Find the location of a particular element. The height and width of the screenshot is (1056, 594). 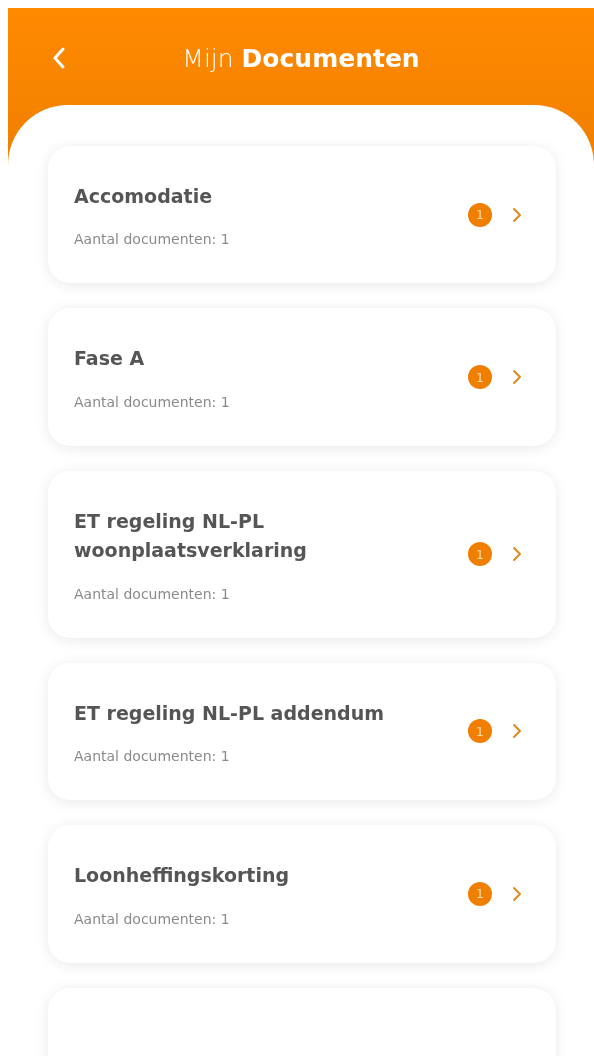

folder-card: Fase A Aantal documenten: 1 1 is located at coordinates (302, 377).